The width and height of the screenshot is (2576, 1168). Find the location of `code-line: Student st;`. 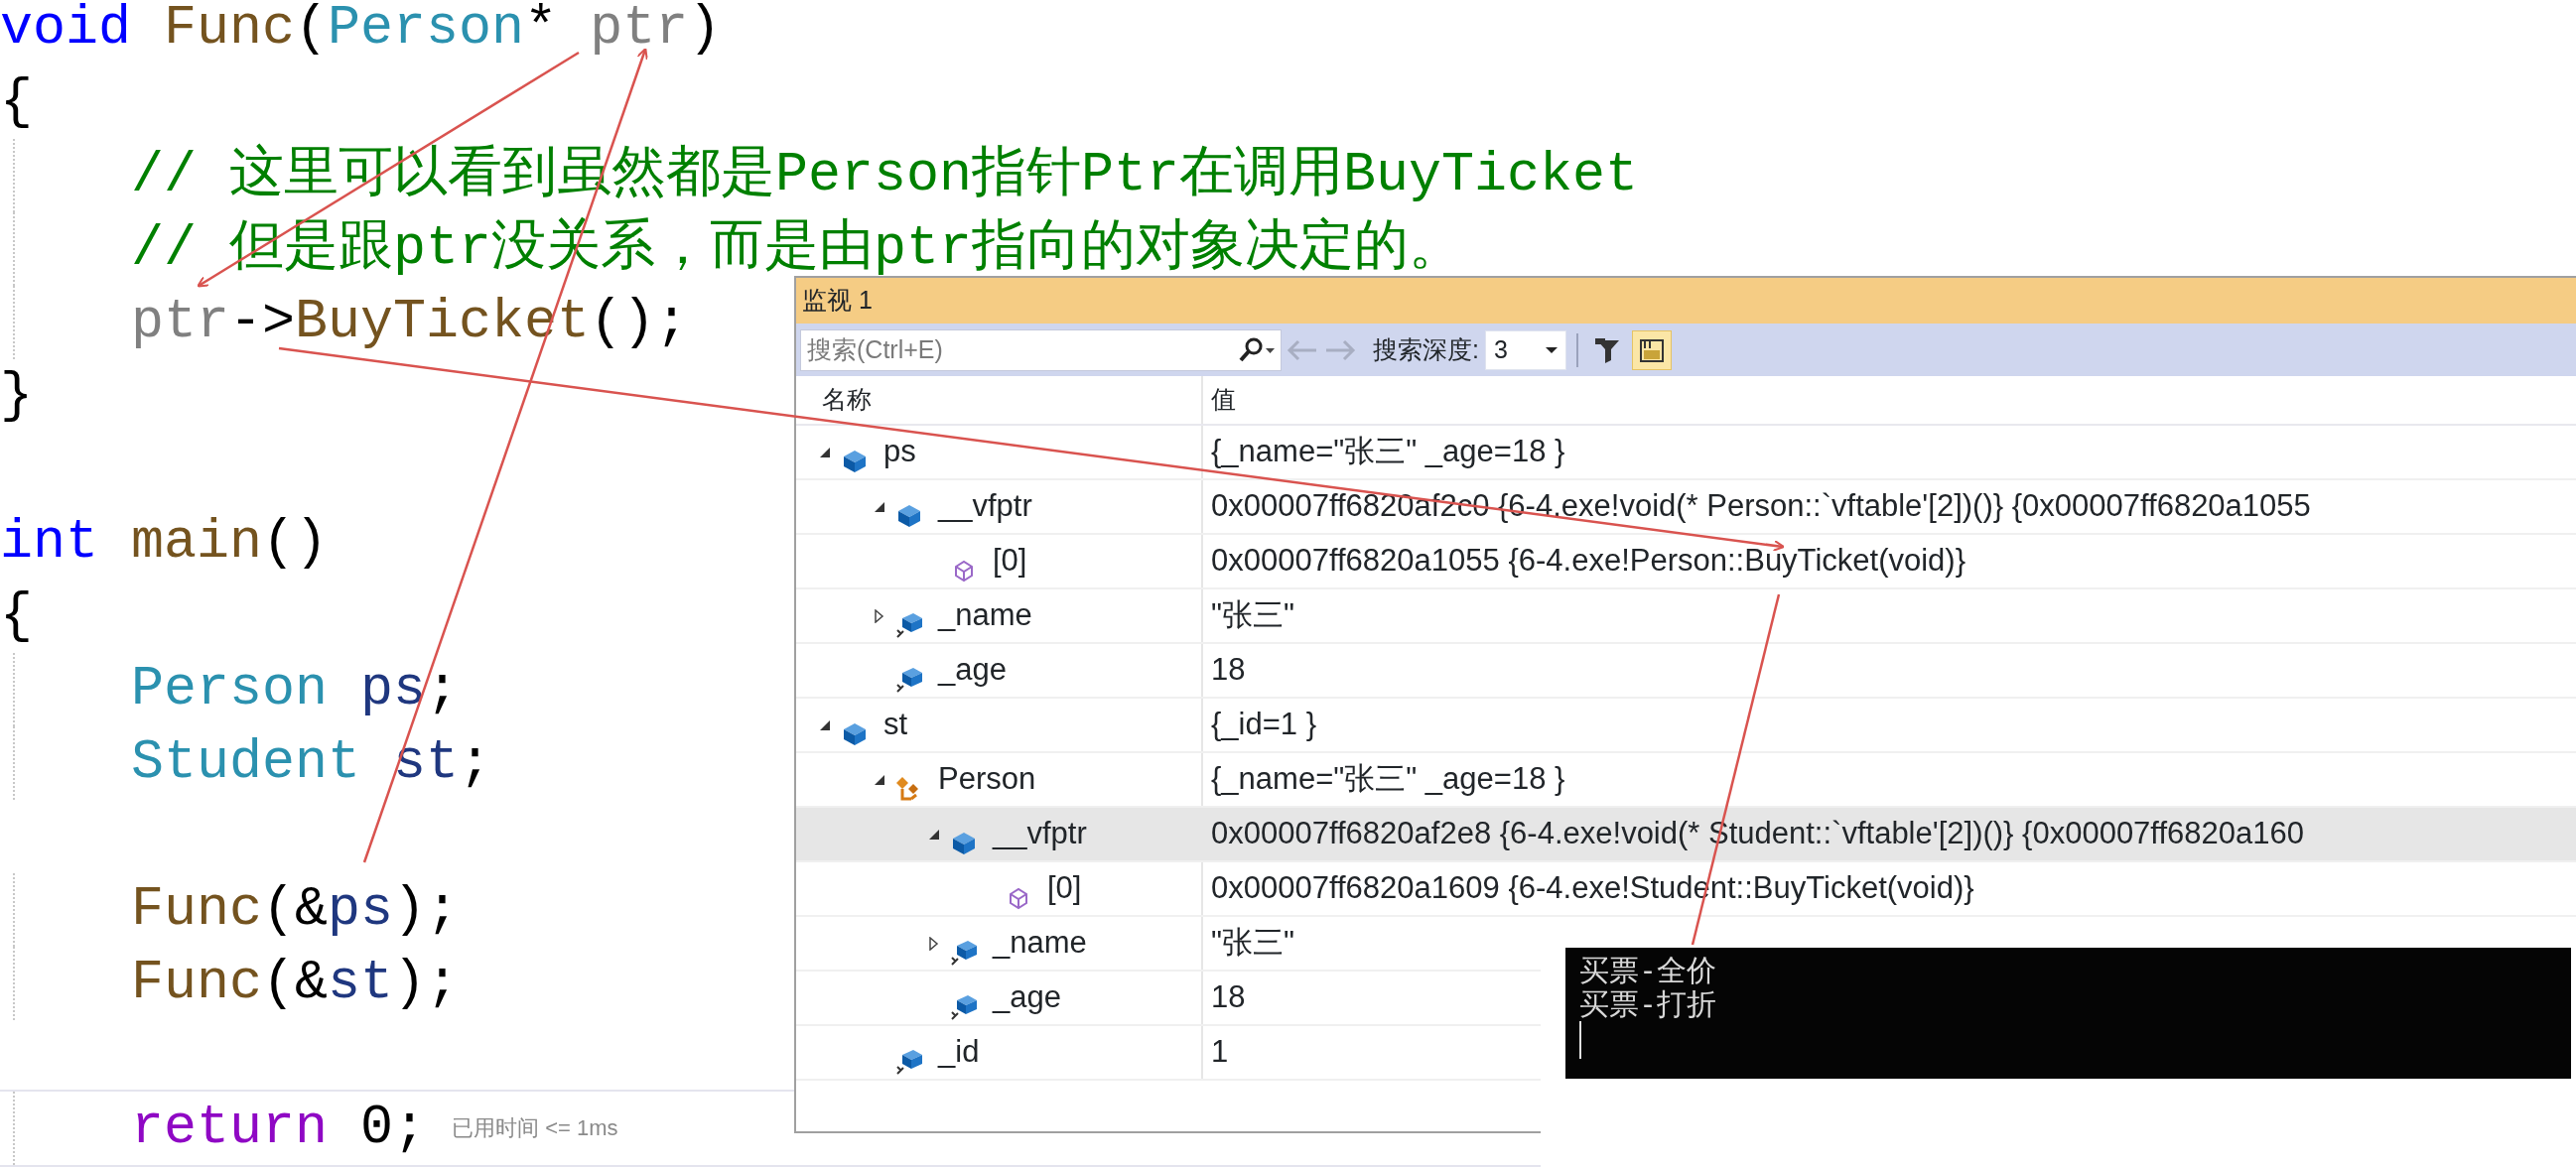

code-line: Student st; is located at coordinates (311, 763).